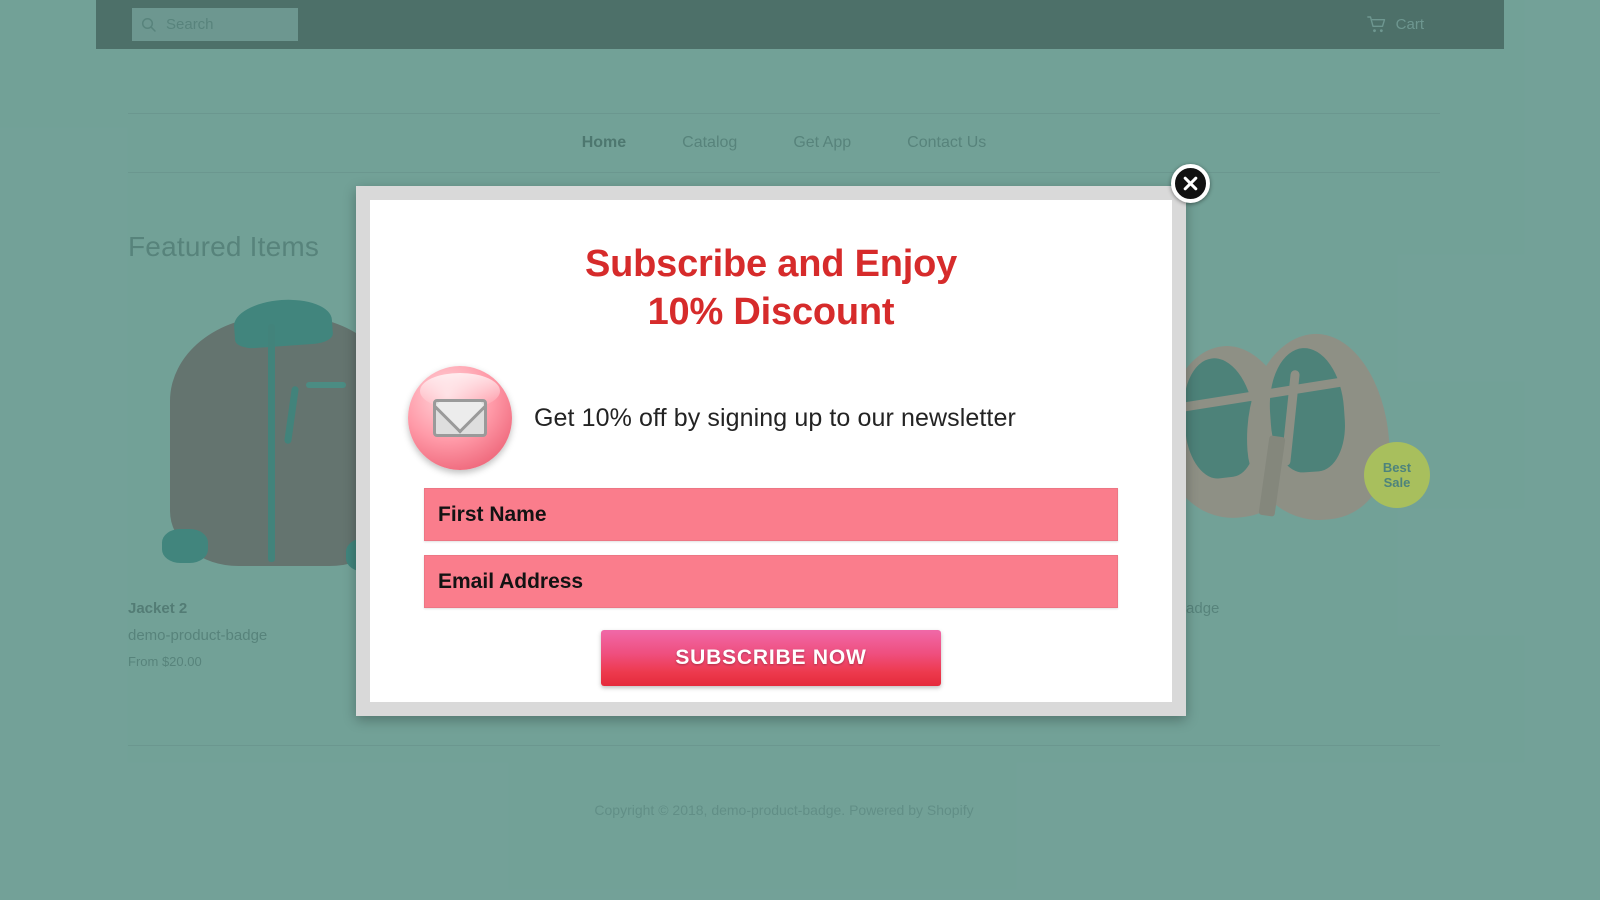 The width and height of the screenshot is (1600, 900). I want to click on modal-heading-line-1: Subscribe and Enjoy, so click(771, 264).